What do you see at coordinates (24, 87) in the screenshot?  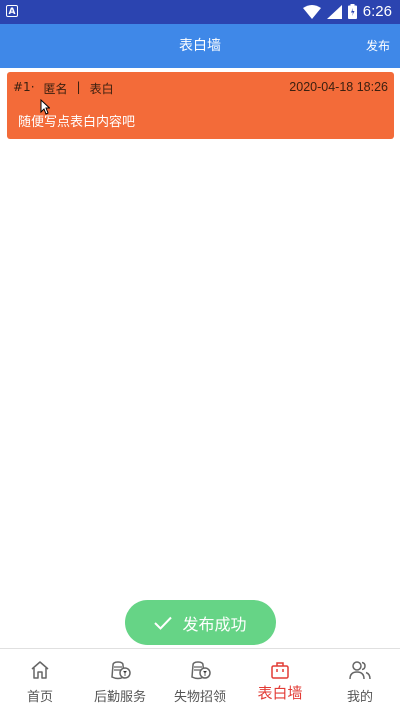 I see `post-number: #1·` at bounding box center [24, 87].